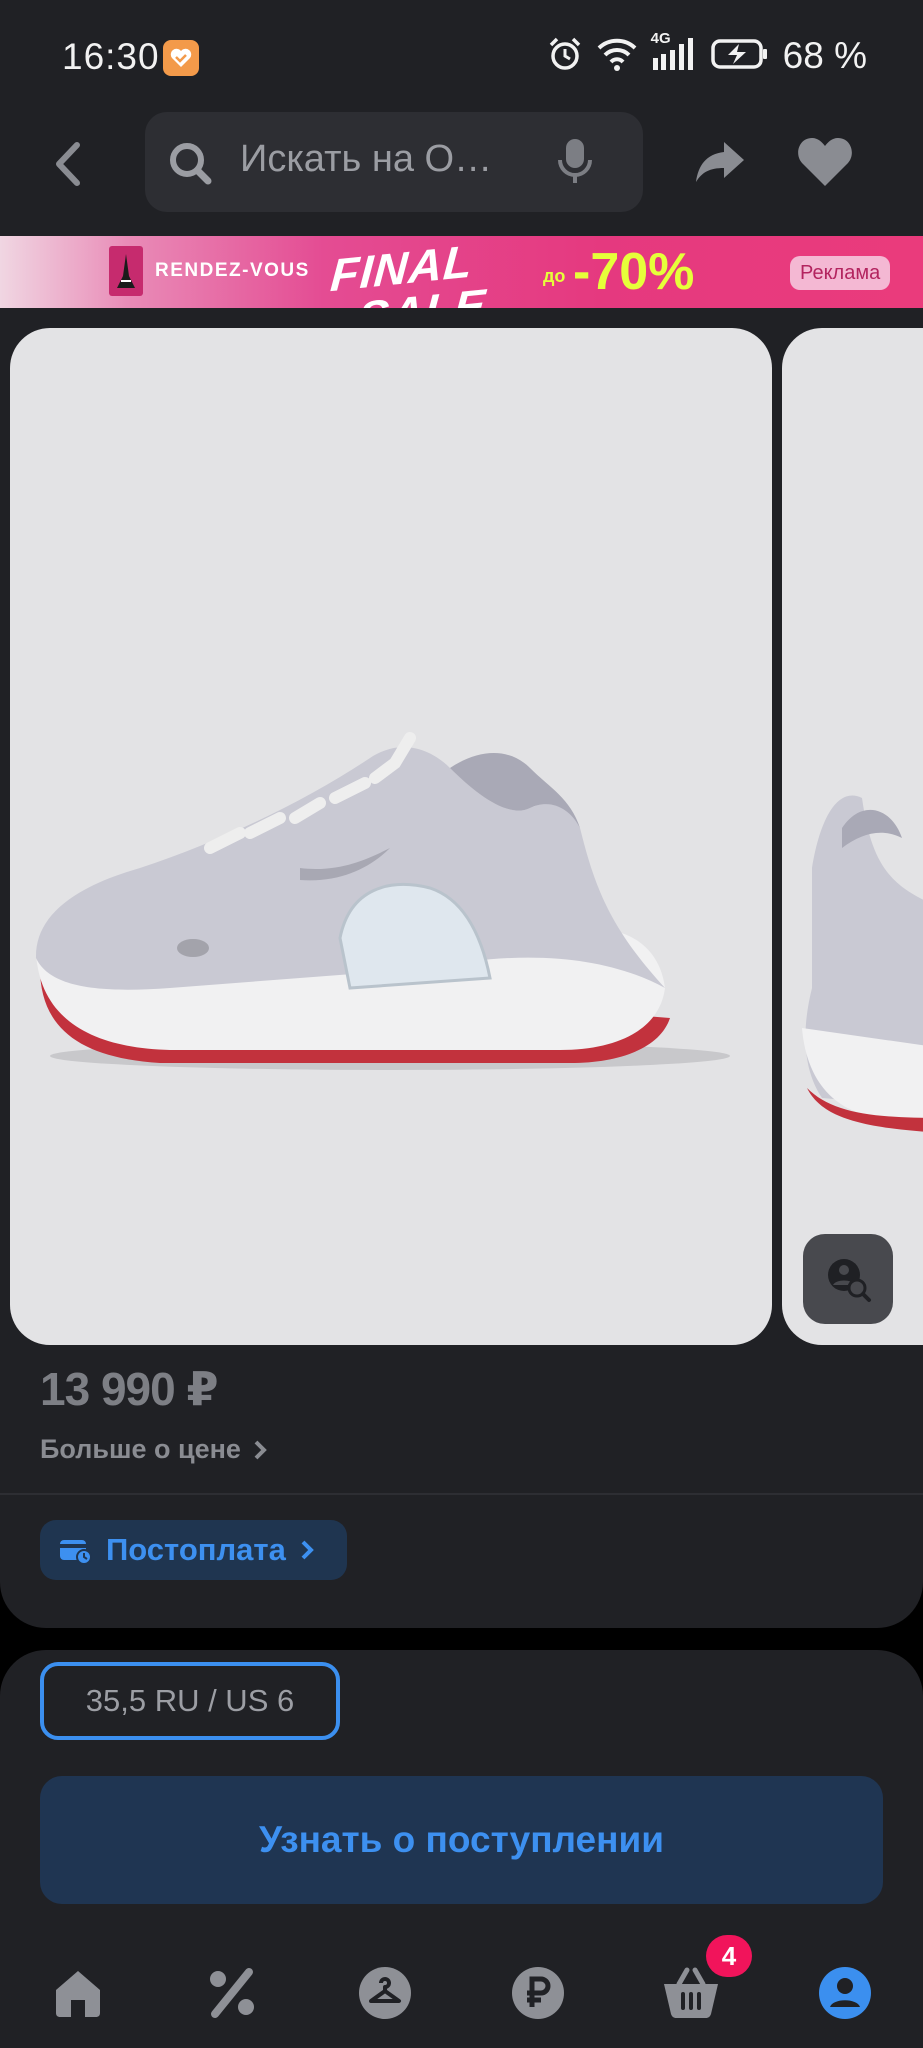 This screenshot has width=923, height=2048. Describe the element at coordinates (674, 53) in the screenshot. I see `signal-icon: 4G` at that location.